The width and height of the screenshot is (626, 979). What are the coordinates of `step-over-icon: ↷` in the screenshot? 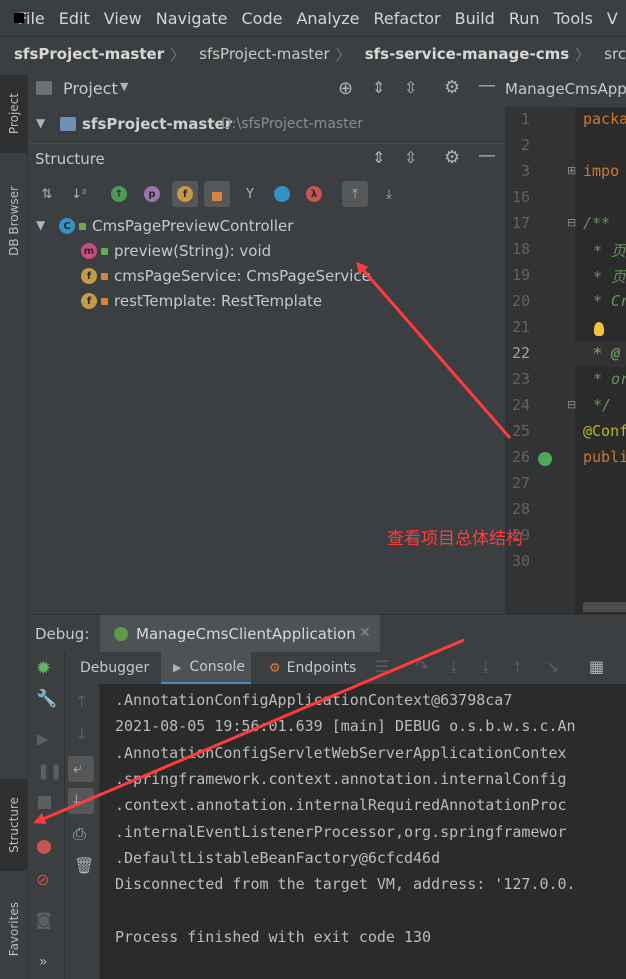 It's located at (421, 666).